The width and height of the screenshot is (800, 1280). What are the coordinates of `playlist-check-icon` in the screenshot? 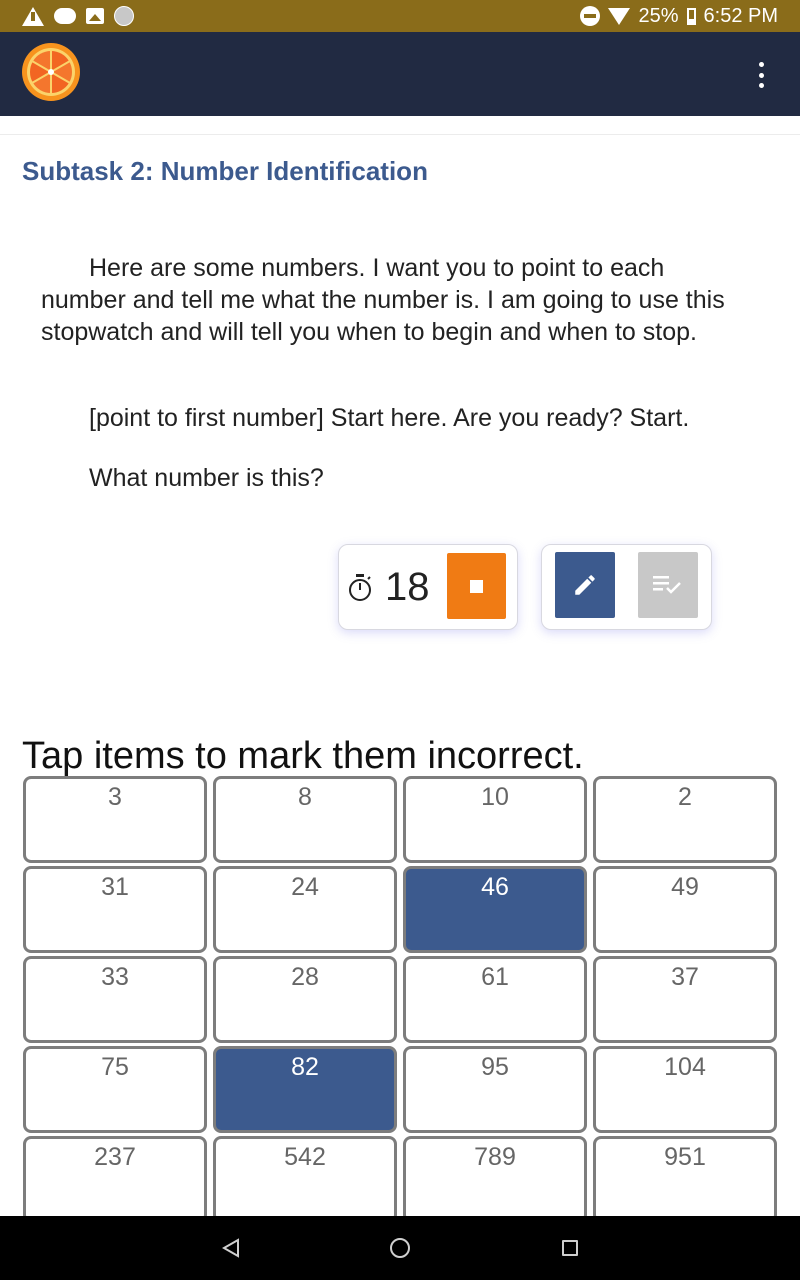 It's located at (667, 585).